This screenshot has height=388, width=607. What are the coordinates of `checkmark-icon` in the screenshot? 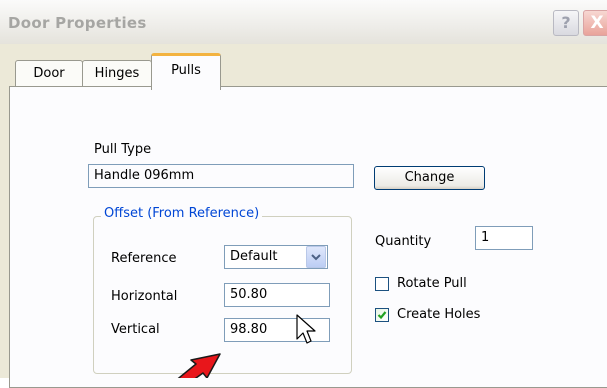 It's located at (382, 315).